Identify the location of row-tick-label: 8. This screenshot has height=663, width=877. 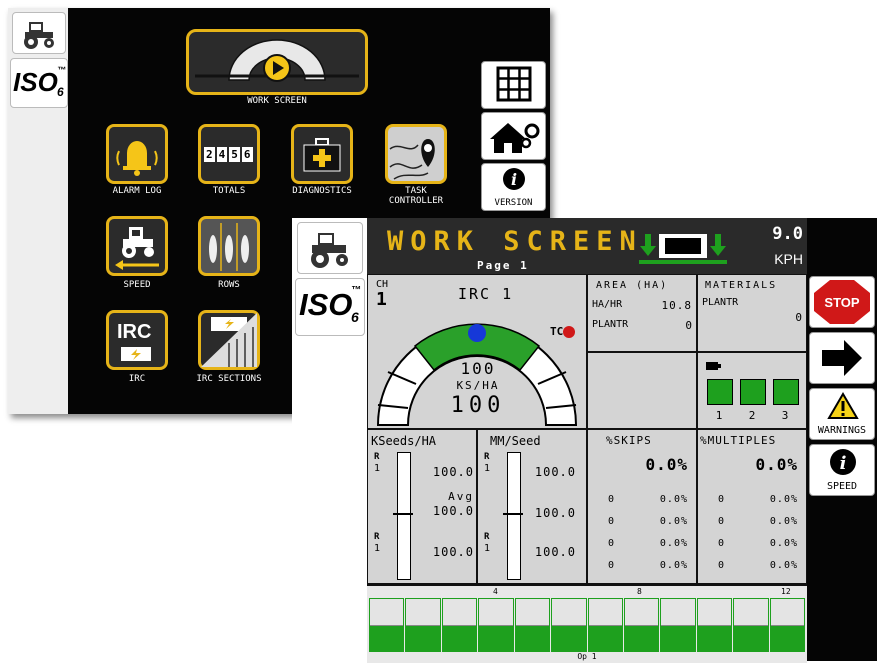
(639, 591).